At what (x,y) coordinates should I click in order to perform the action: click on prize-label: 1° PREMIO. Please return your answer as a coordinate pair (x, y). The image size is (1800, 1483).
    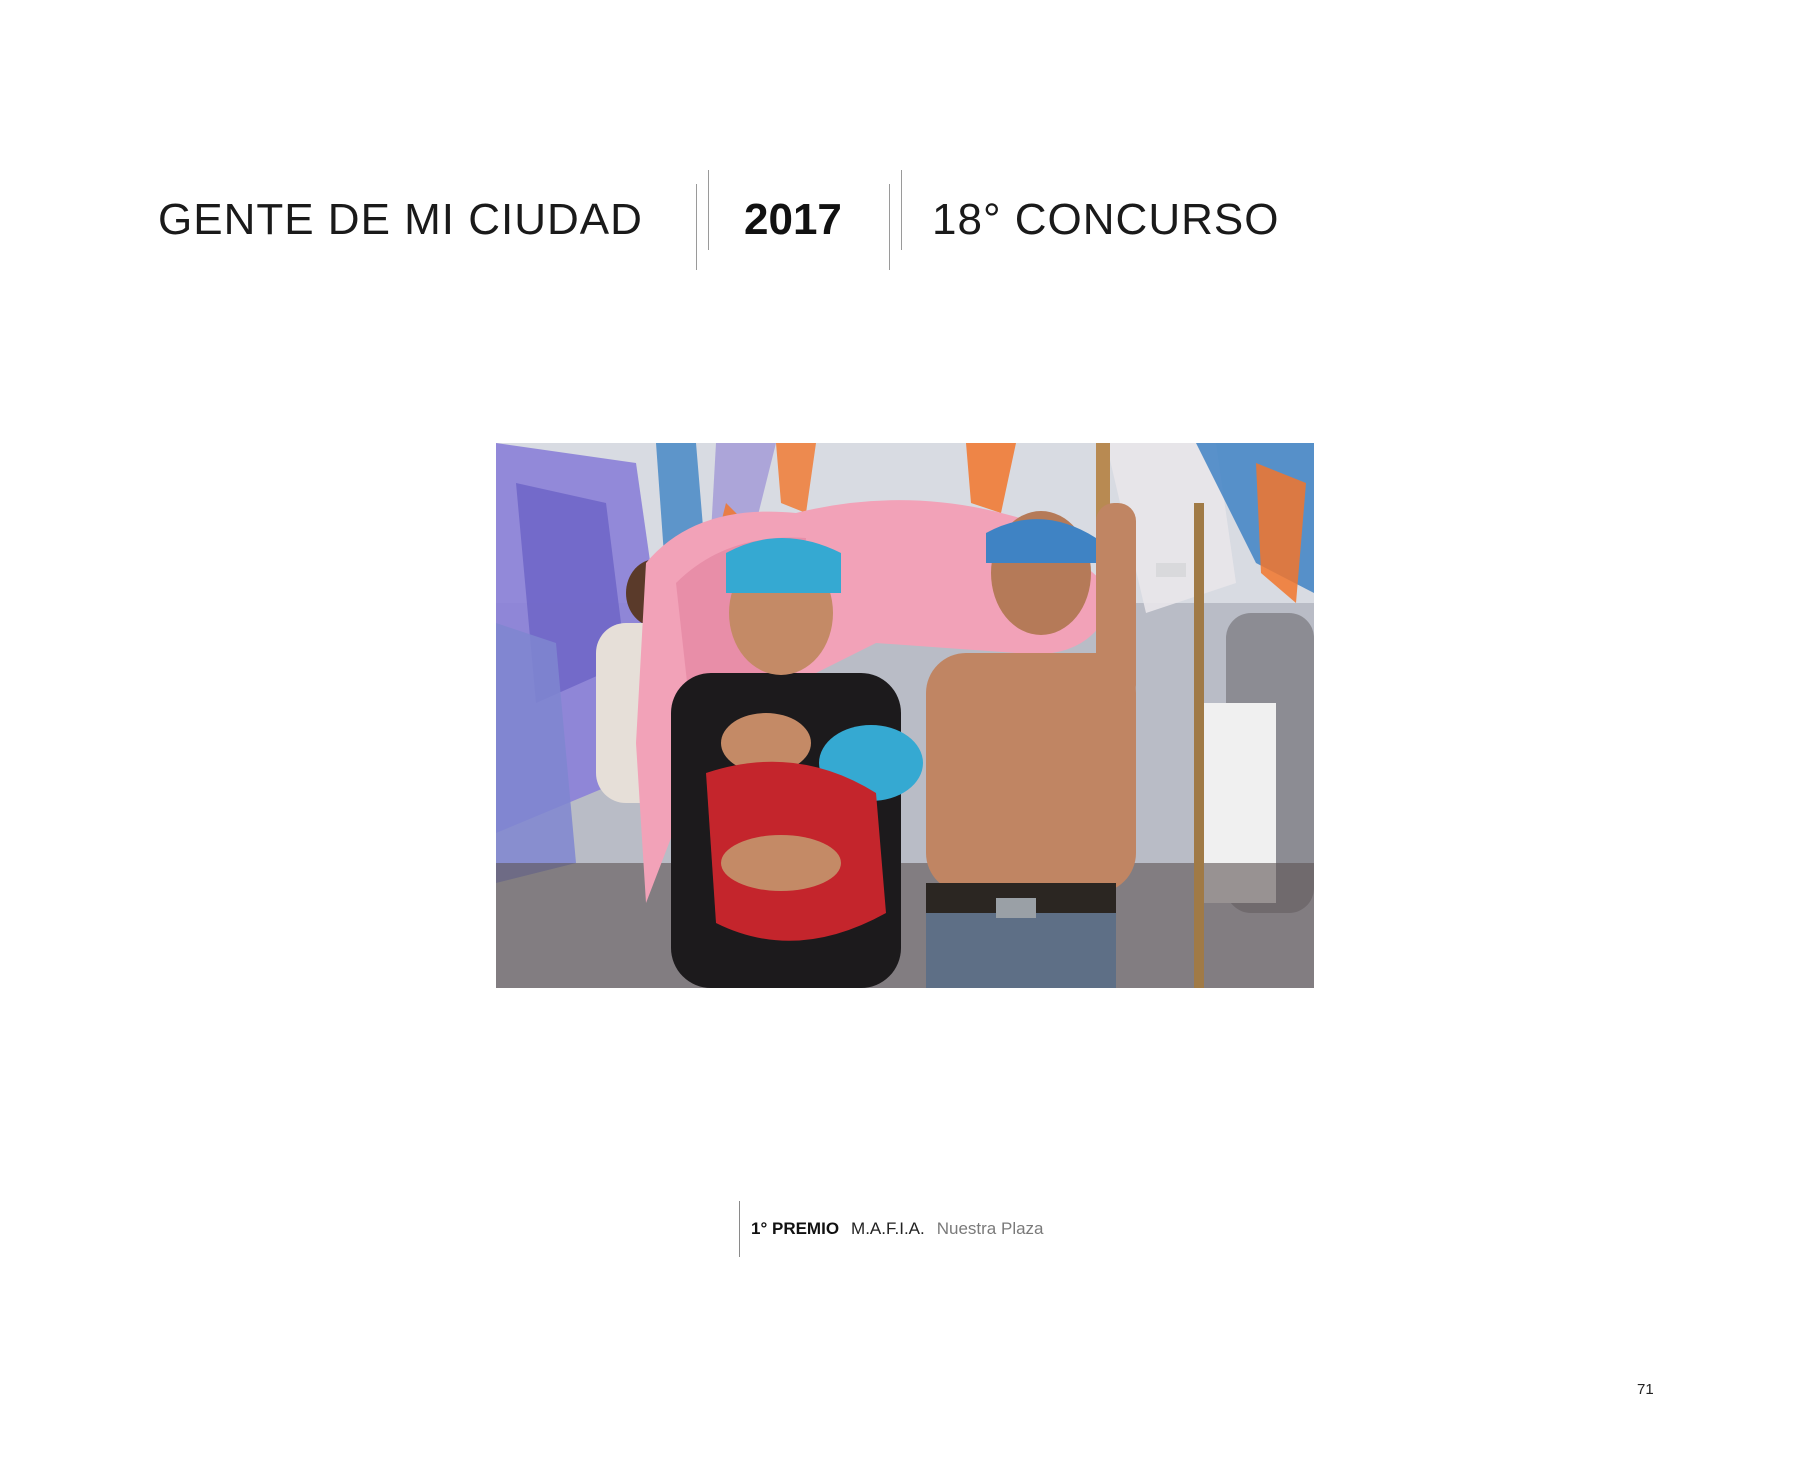
    Looking at the image, I should click on (795, 1228).